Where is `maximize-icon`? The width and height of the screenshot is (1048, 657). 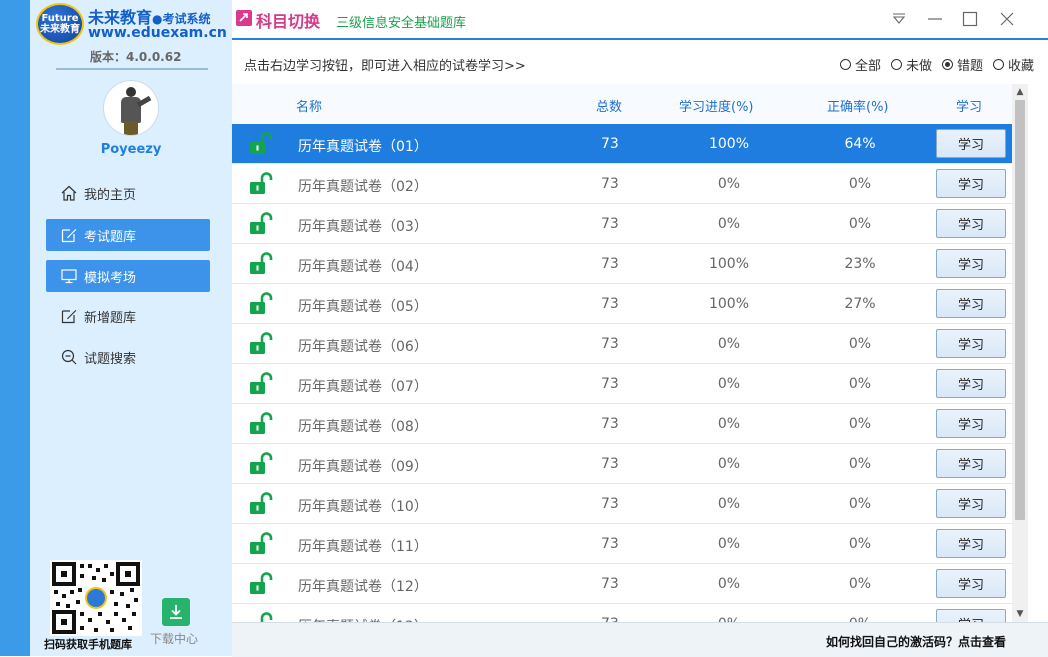 maximize-icon is located at coordinates (970, 19).